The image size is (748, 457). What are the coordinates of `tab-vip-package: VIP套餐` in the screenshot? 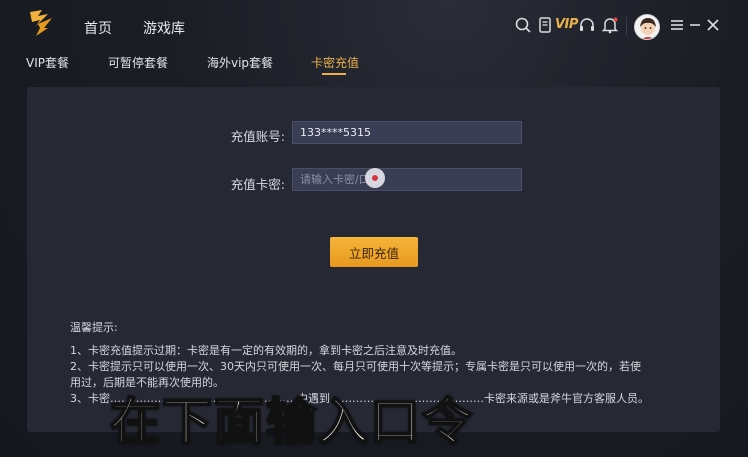 It's located at (47, 62).